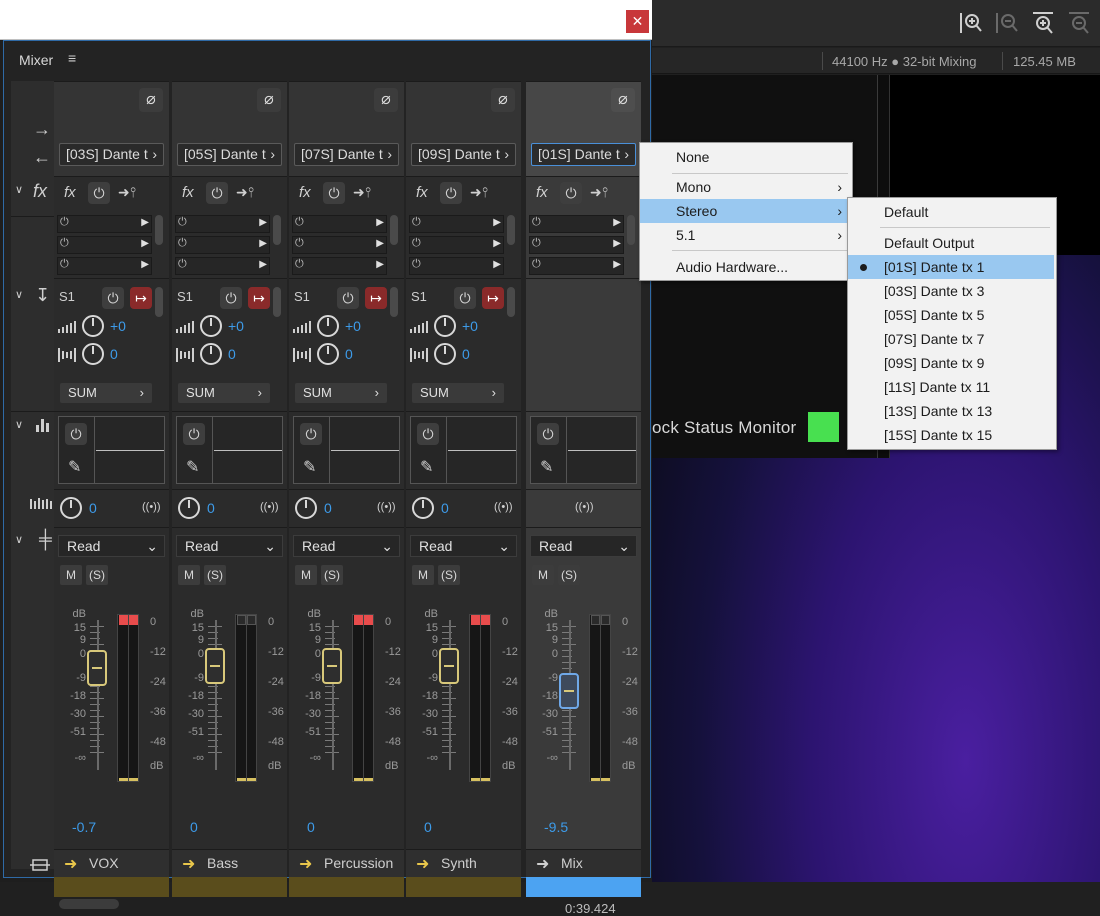 Image resolution: width=1100 pixels, height=916 pixels. I want to click on submenu-item-dante-tx-7: [07S] Dante tx 7, so click(952, 339).